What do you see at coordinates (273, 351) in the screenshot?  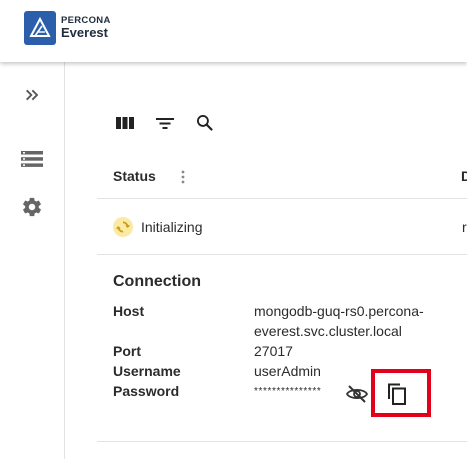 I see `port-value: 27017` at bounding box center [273, 351].